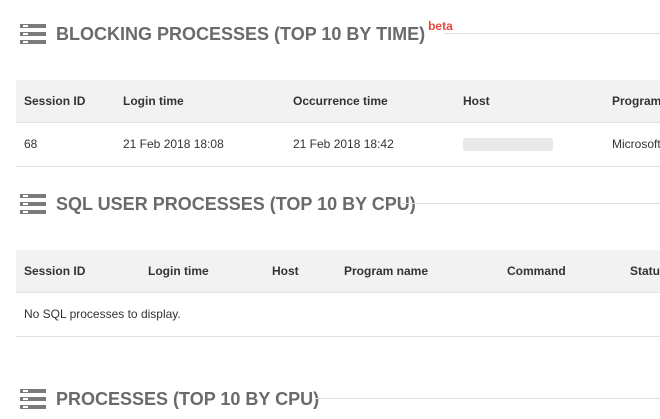  Describe the element at coordinates (531, 203) in the screenshot. I see `sql-user-divider` at that location.